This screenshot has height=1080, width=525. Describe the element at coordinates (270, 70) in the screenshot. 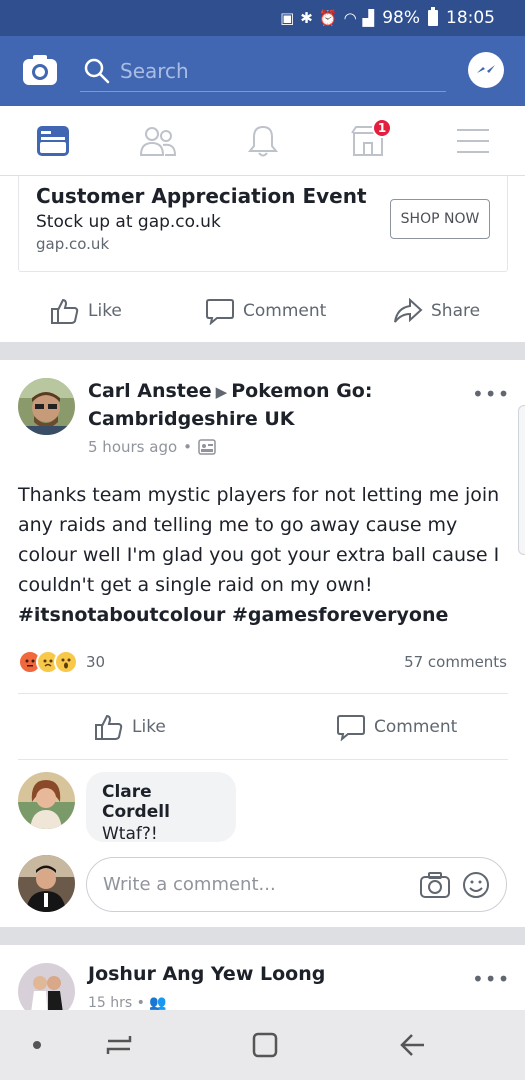

I see `search-input` at that location.